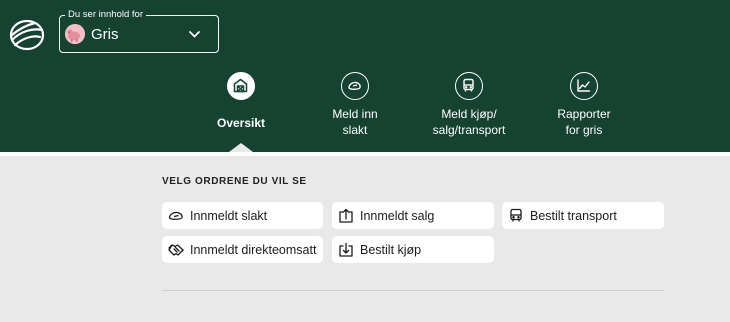 This screenshot has height=322, width=730. I want to click on chart-icon, so click(584, 86).